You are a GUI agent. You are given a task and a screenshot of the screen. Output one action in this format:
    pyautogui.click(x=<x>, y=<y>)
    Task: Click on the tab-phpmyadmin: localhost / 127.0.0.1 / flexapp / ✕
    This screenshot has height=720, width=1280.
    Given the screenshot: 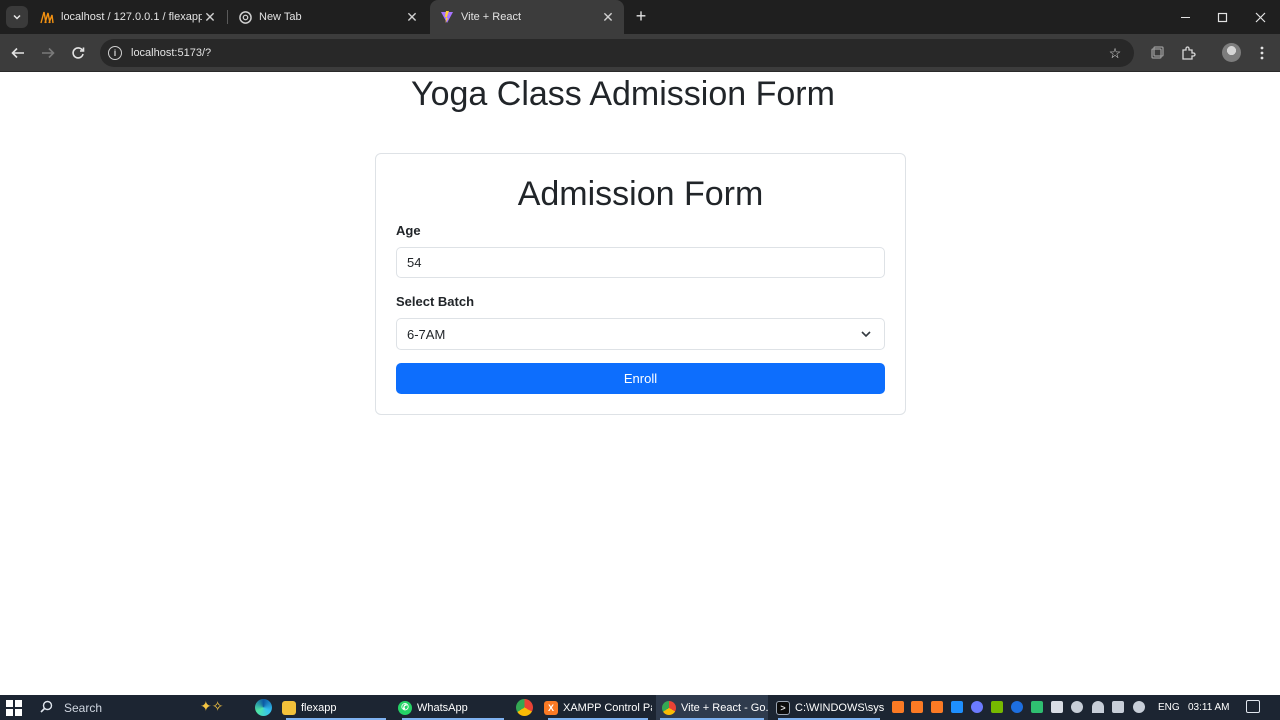 What is the action you would take?
    pyautogui.click(x=128, y=17)
    